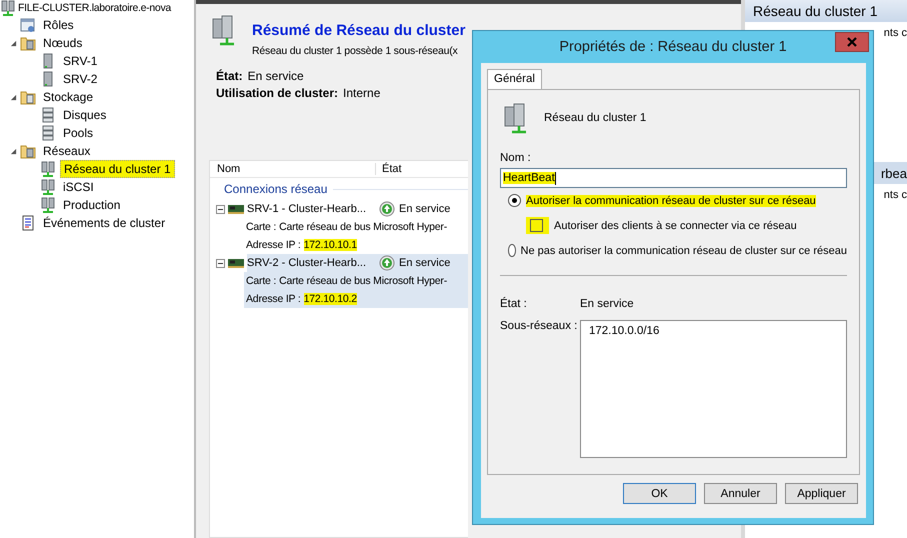 Image resolution: width=907 pixels, height=538 pixels. I want to click on field-label: État :, so click(514, 304).